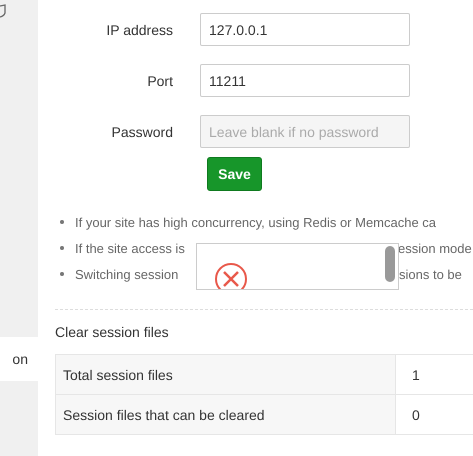 This screenshot has height=456, width=473. I want to click on table-cell: Total session files, so click(226, 374).